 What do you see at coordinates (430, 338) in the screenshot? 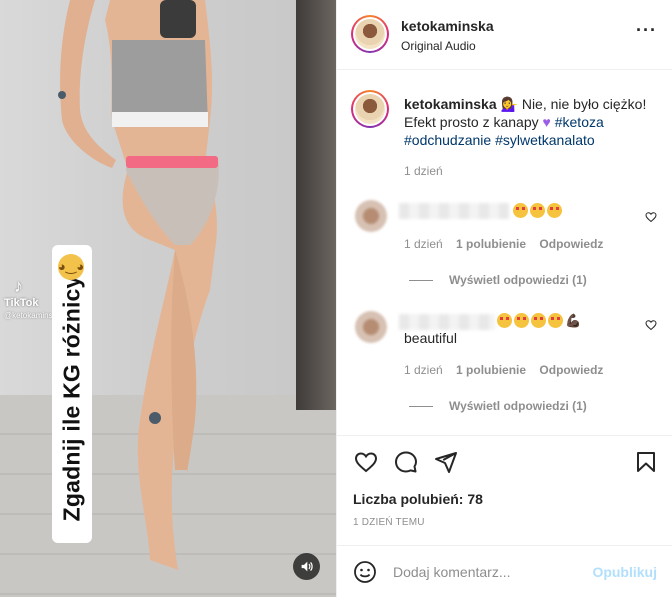
I see `comment-text: beautiful` at bounding box center [430, 338].